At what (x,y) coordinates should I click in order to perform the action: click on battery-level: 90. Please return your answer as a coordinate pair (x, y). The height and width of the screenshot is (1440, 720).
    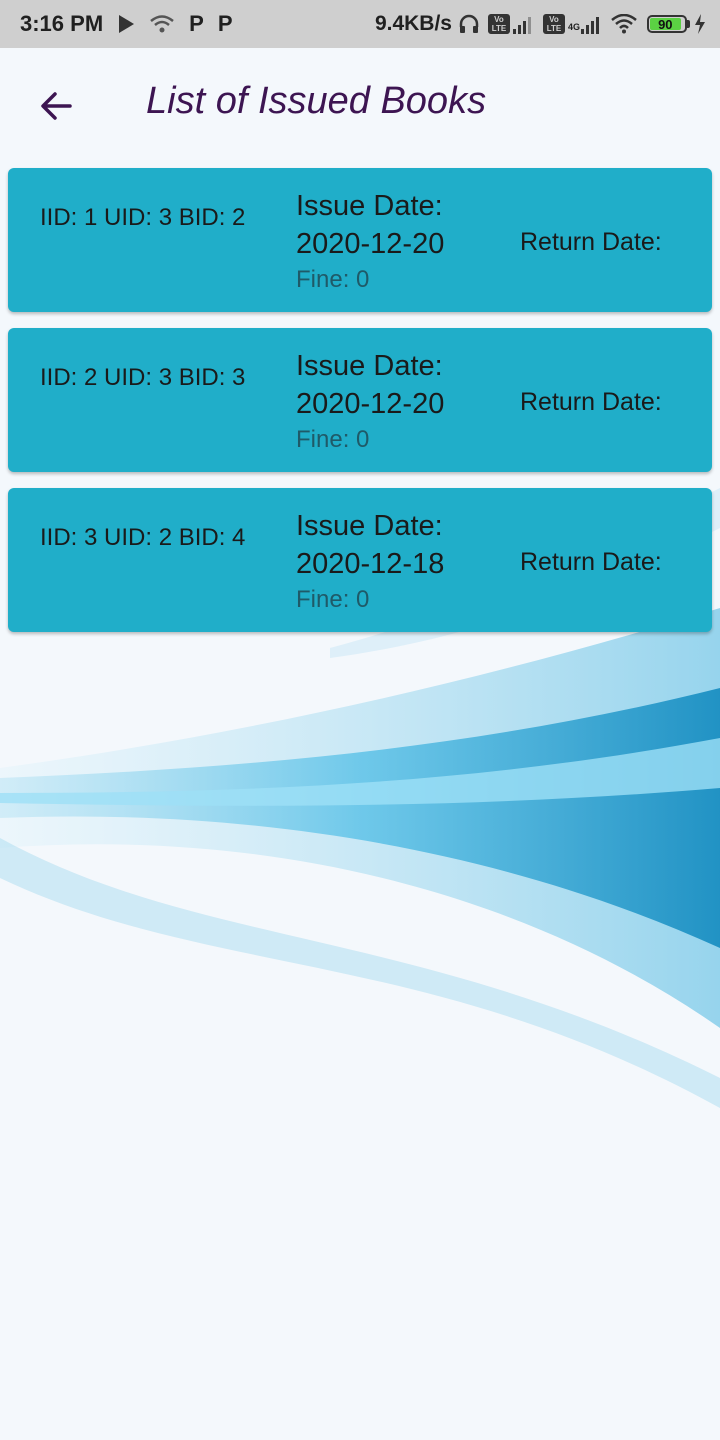
    Looking at the image, I should click on (665, 24).